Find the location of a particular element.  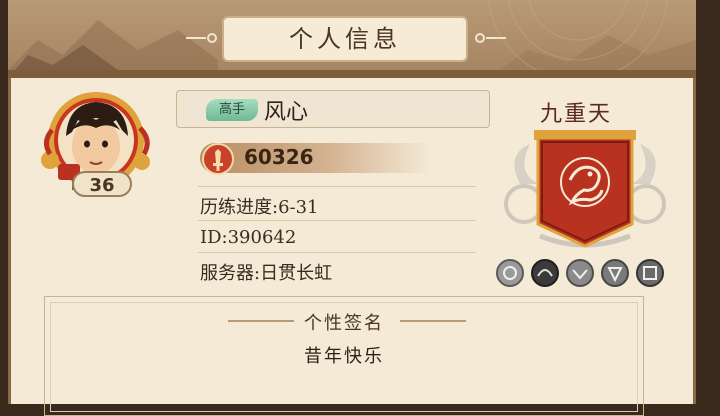

signature-title: 个性签名 is located at coordinates (344, 323).